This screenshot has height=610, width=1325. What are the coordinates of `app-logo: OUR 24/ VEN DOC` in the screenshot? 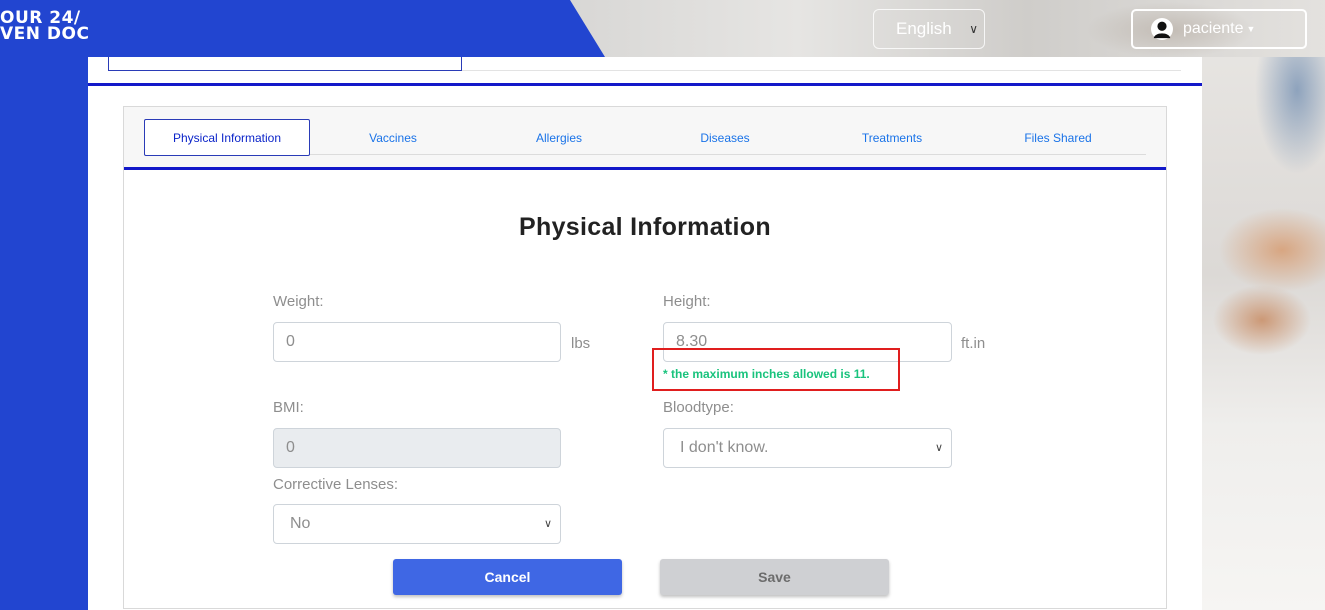 It's located at (45, 27).